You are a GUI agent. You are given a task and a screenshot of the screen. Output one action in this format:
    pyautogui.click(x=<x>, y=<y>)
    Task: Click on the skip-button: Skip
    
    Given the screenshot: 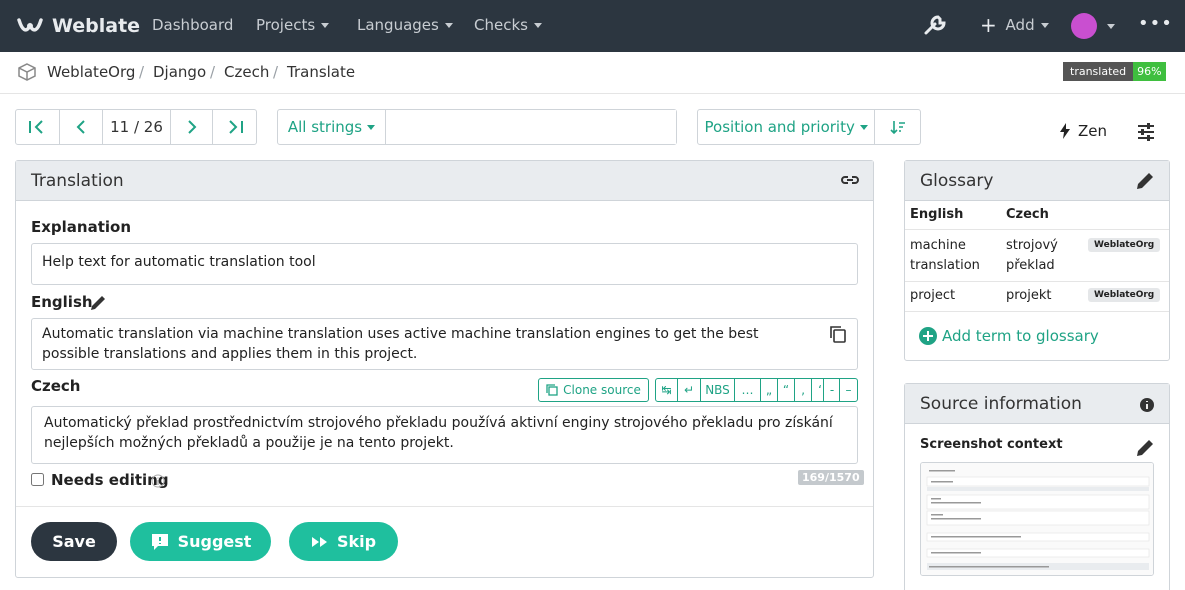 What is the action you would take?
    pyautogui.click(x=343, y=541)
    